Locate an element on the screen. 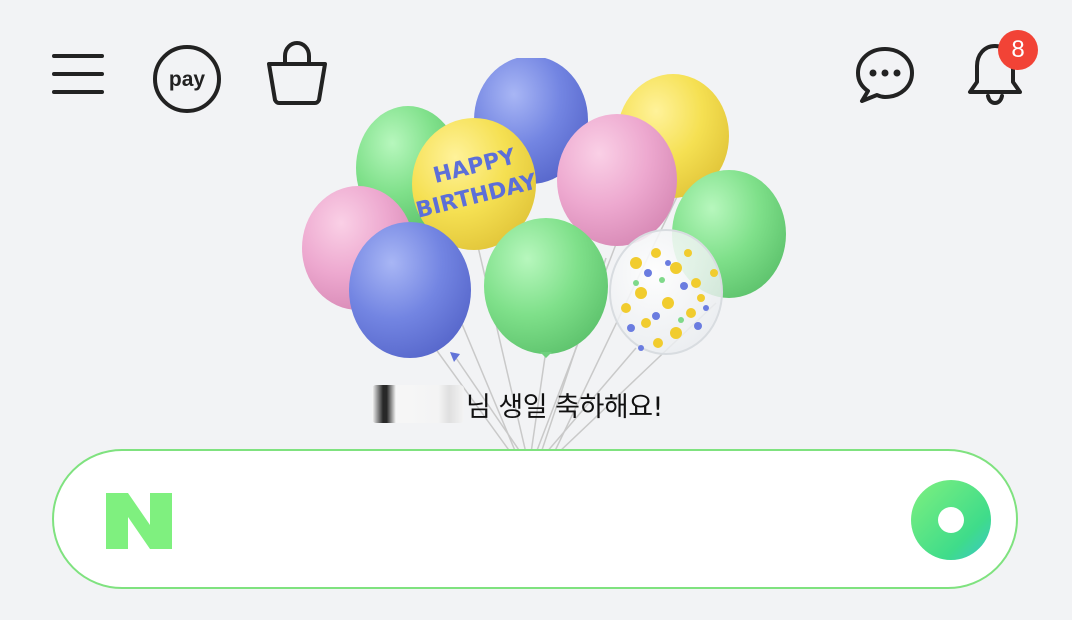  confetti-balloon is located at coordinates (666, 292).